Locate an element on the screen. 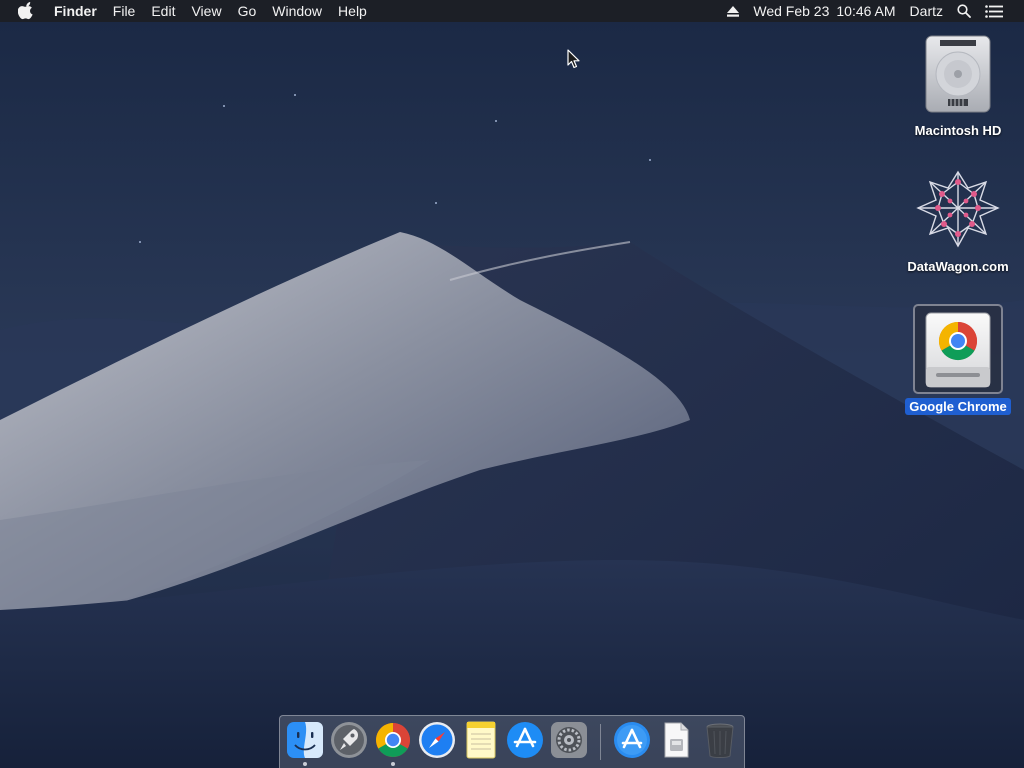  safari-icon is located at coordinates (437, 740).